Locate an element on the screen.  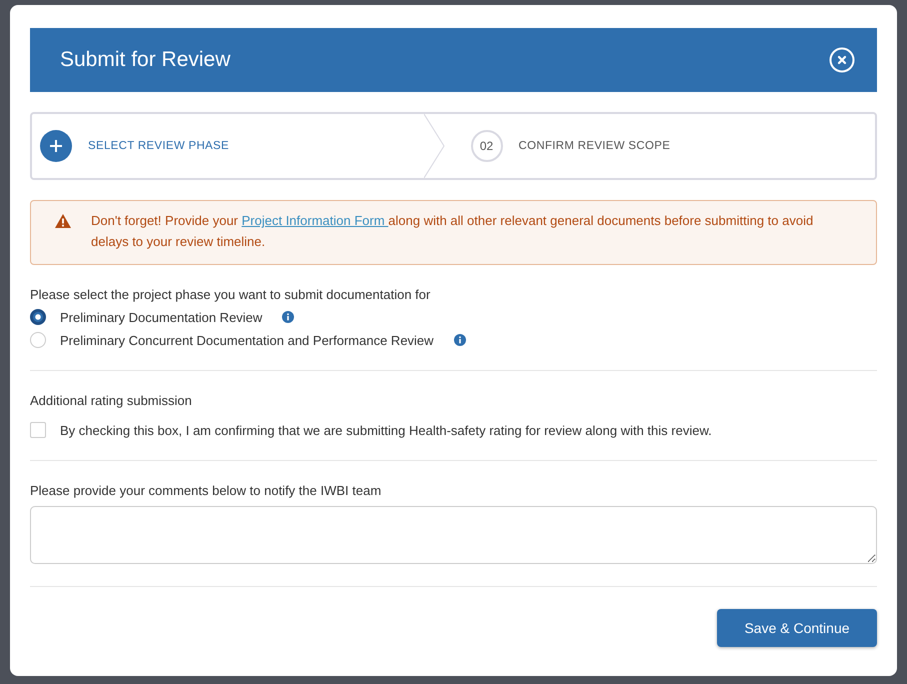
radio-label: Preliminary Concurrent Documentation and Performance Review is located at coordinates (247, 340).